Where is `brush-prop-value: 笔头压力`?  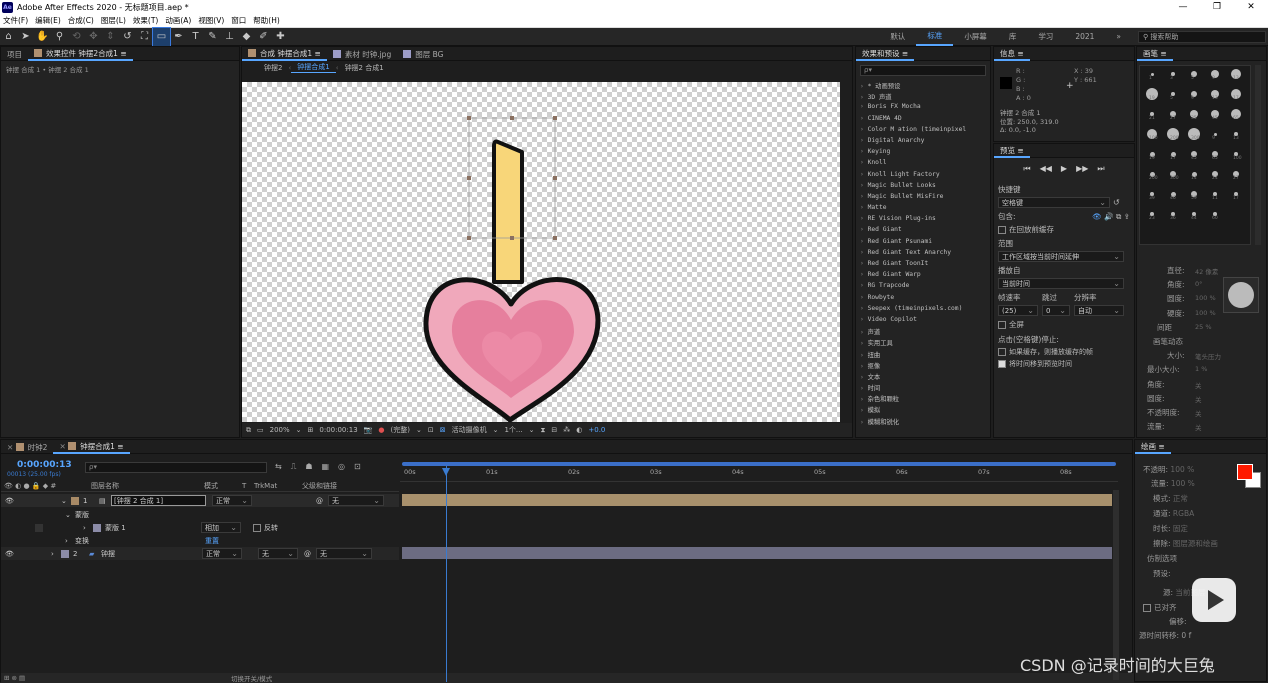
brush-prop-value: 笔头压力 is located at coordinates (1208, 356).